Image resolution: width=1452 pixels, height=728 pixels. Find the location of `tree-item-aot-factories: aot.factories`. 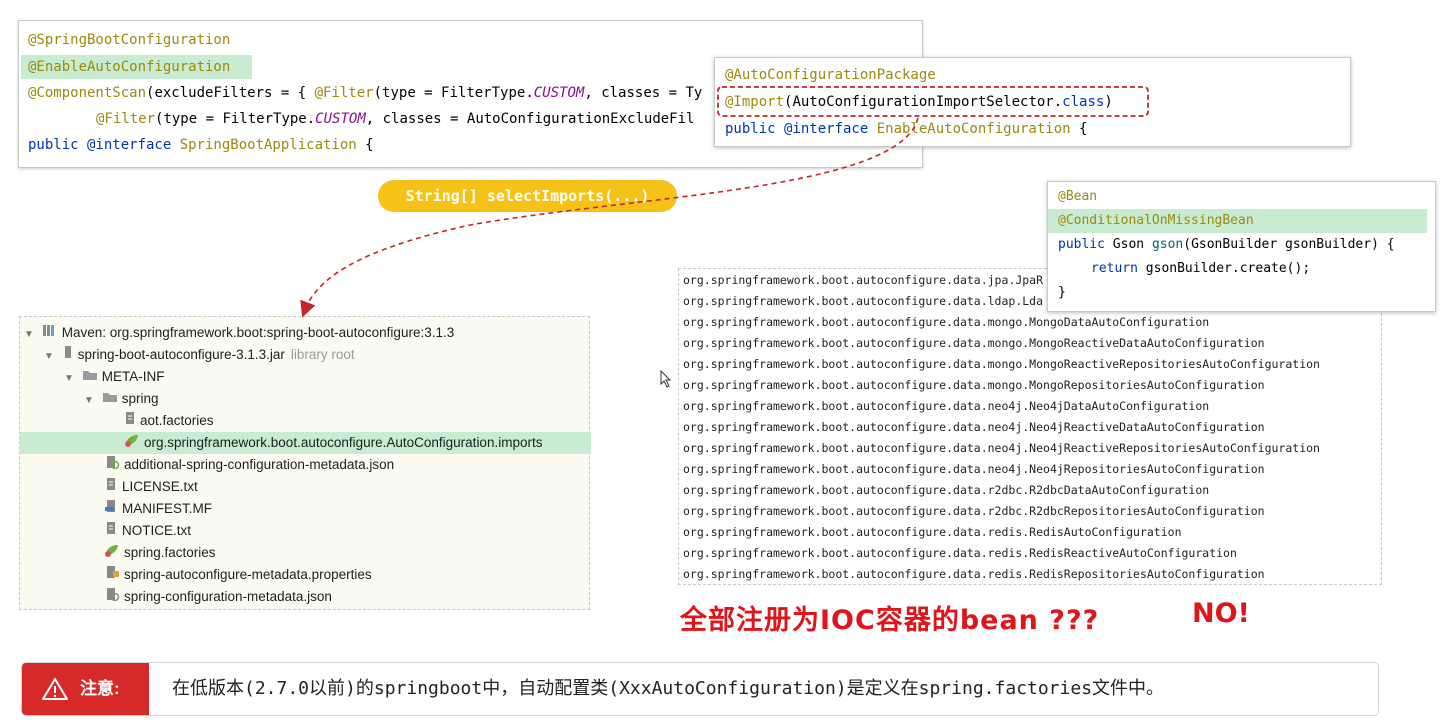

tree-item-aot-factories: aot.factories is located at coordinates (169, 421).